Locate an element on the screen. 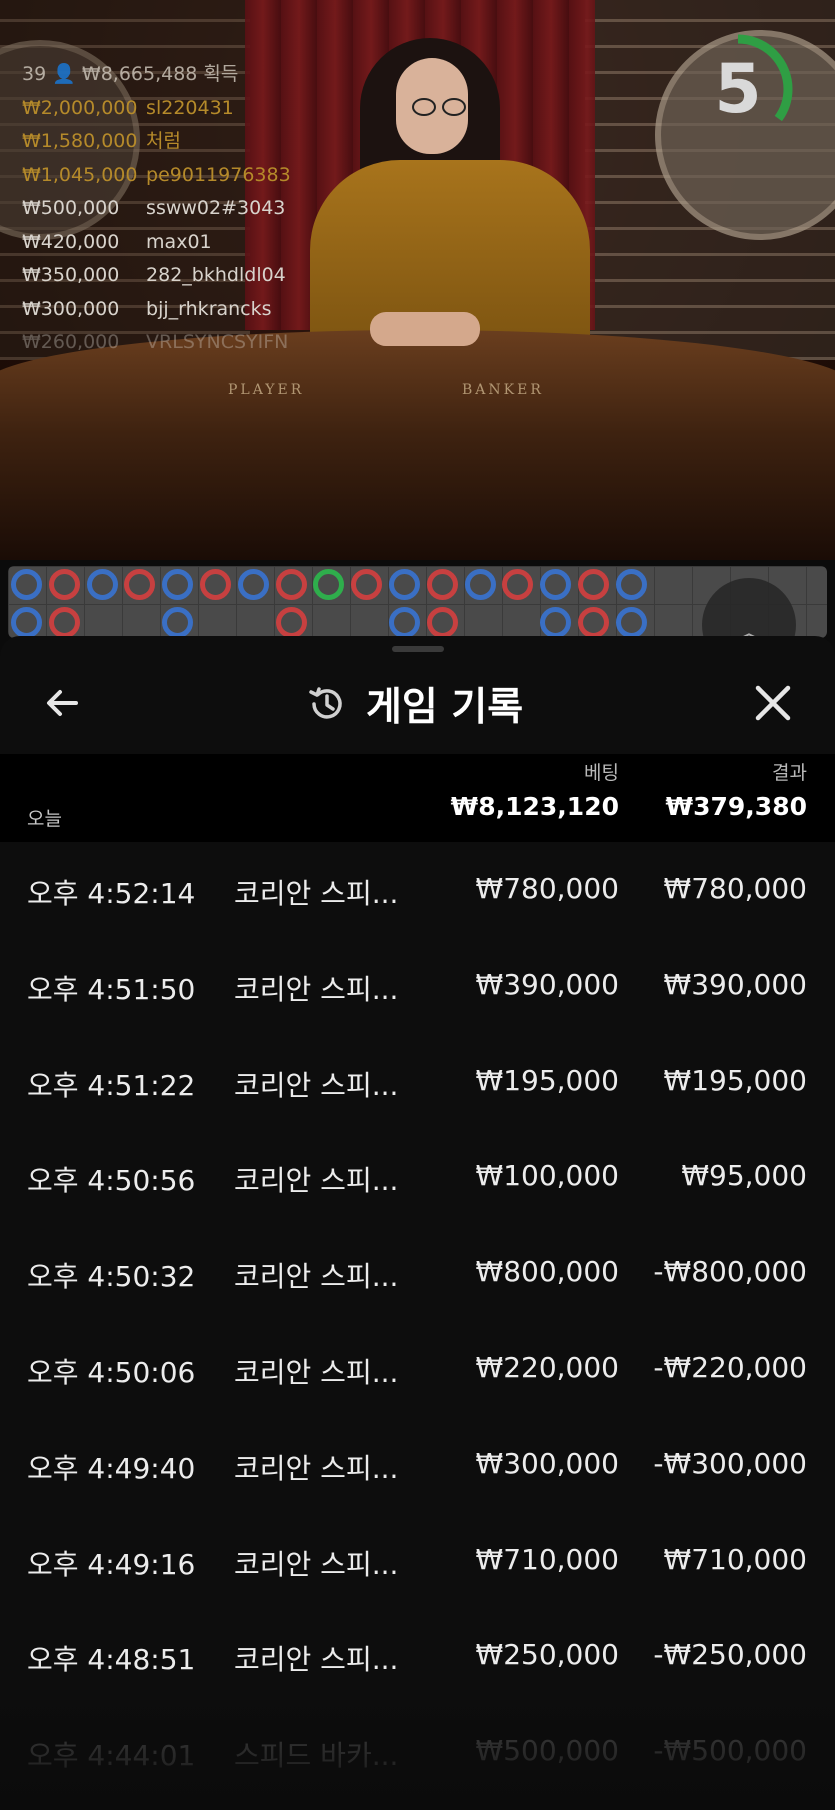 The image size is (835, 1810). leaderboard-row: ₩350,000 282_bkhdldl04 is located at coordinates (156, 276).